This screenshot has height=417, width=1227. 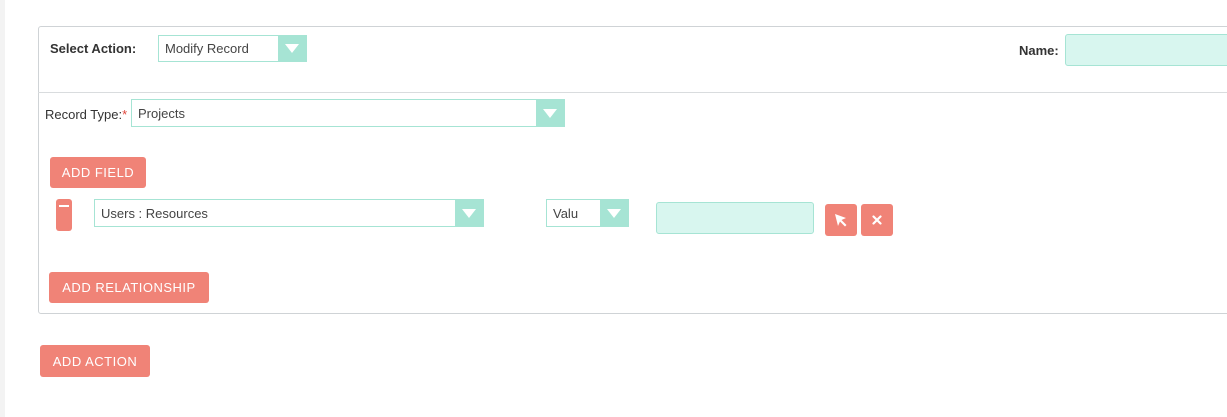 I want to click on add-action-button: ADD ACTION, so click(x=95, y=361).